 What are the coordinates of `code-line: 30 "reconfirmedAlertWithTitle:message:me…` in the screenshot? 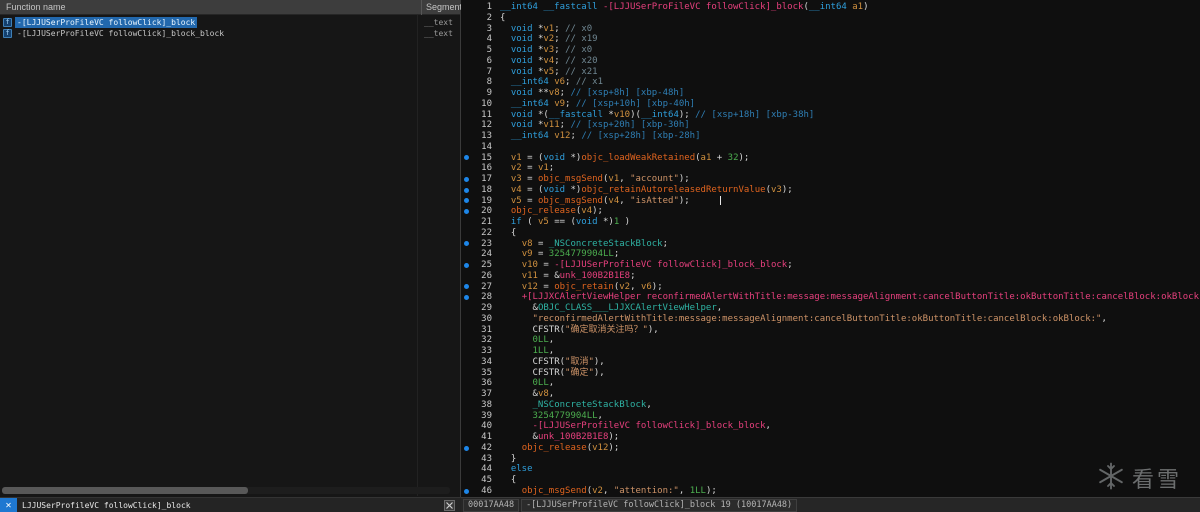 It's located at (830, 319).